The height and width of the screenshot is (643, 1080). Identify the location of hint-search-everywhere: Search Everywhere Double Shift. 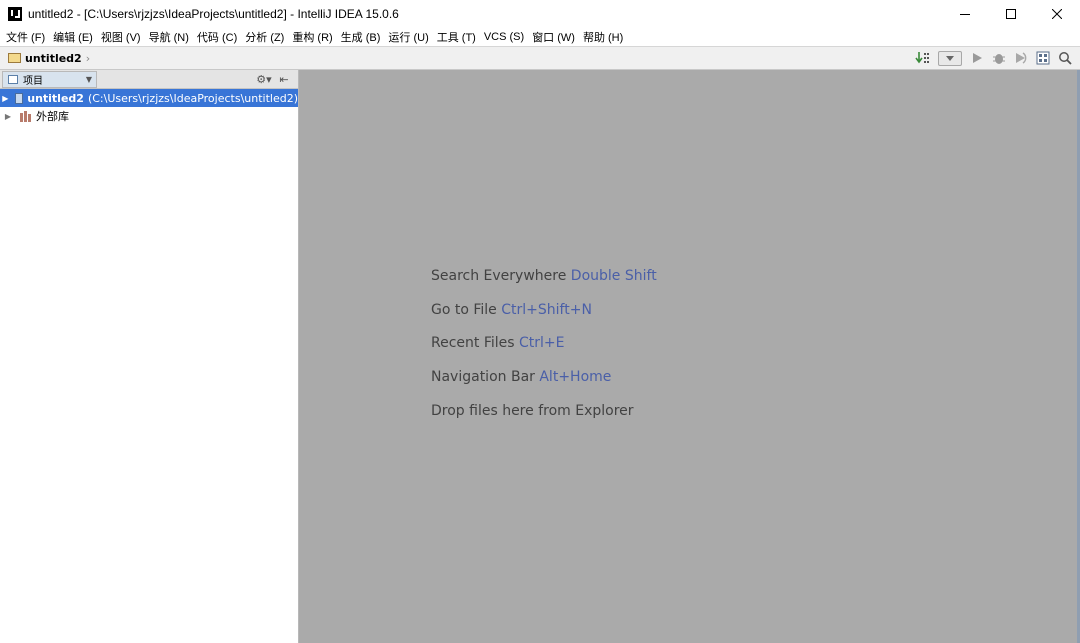
(544, 285).